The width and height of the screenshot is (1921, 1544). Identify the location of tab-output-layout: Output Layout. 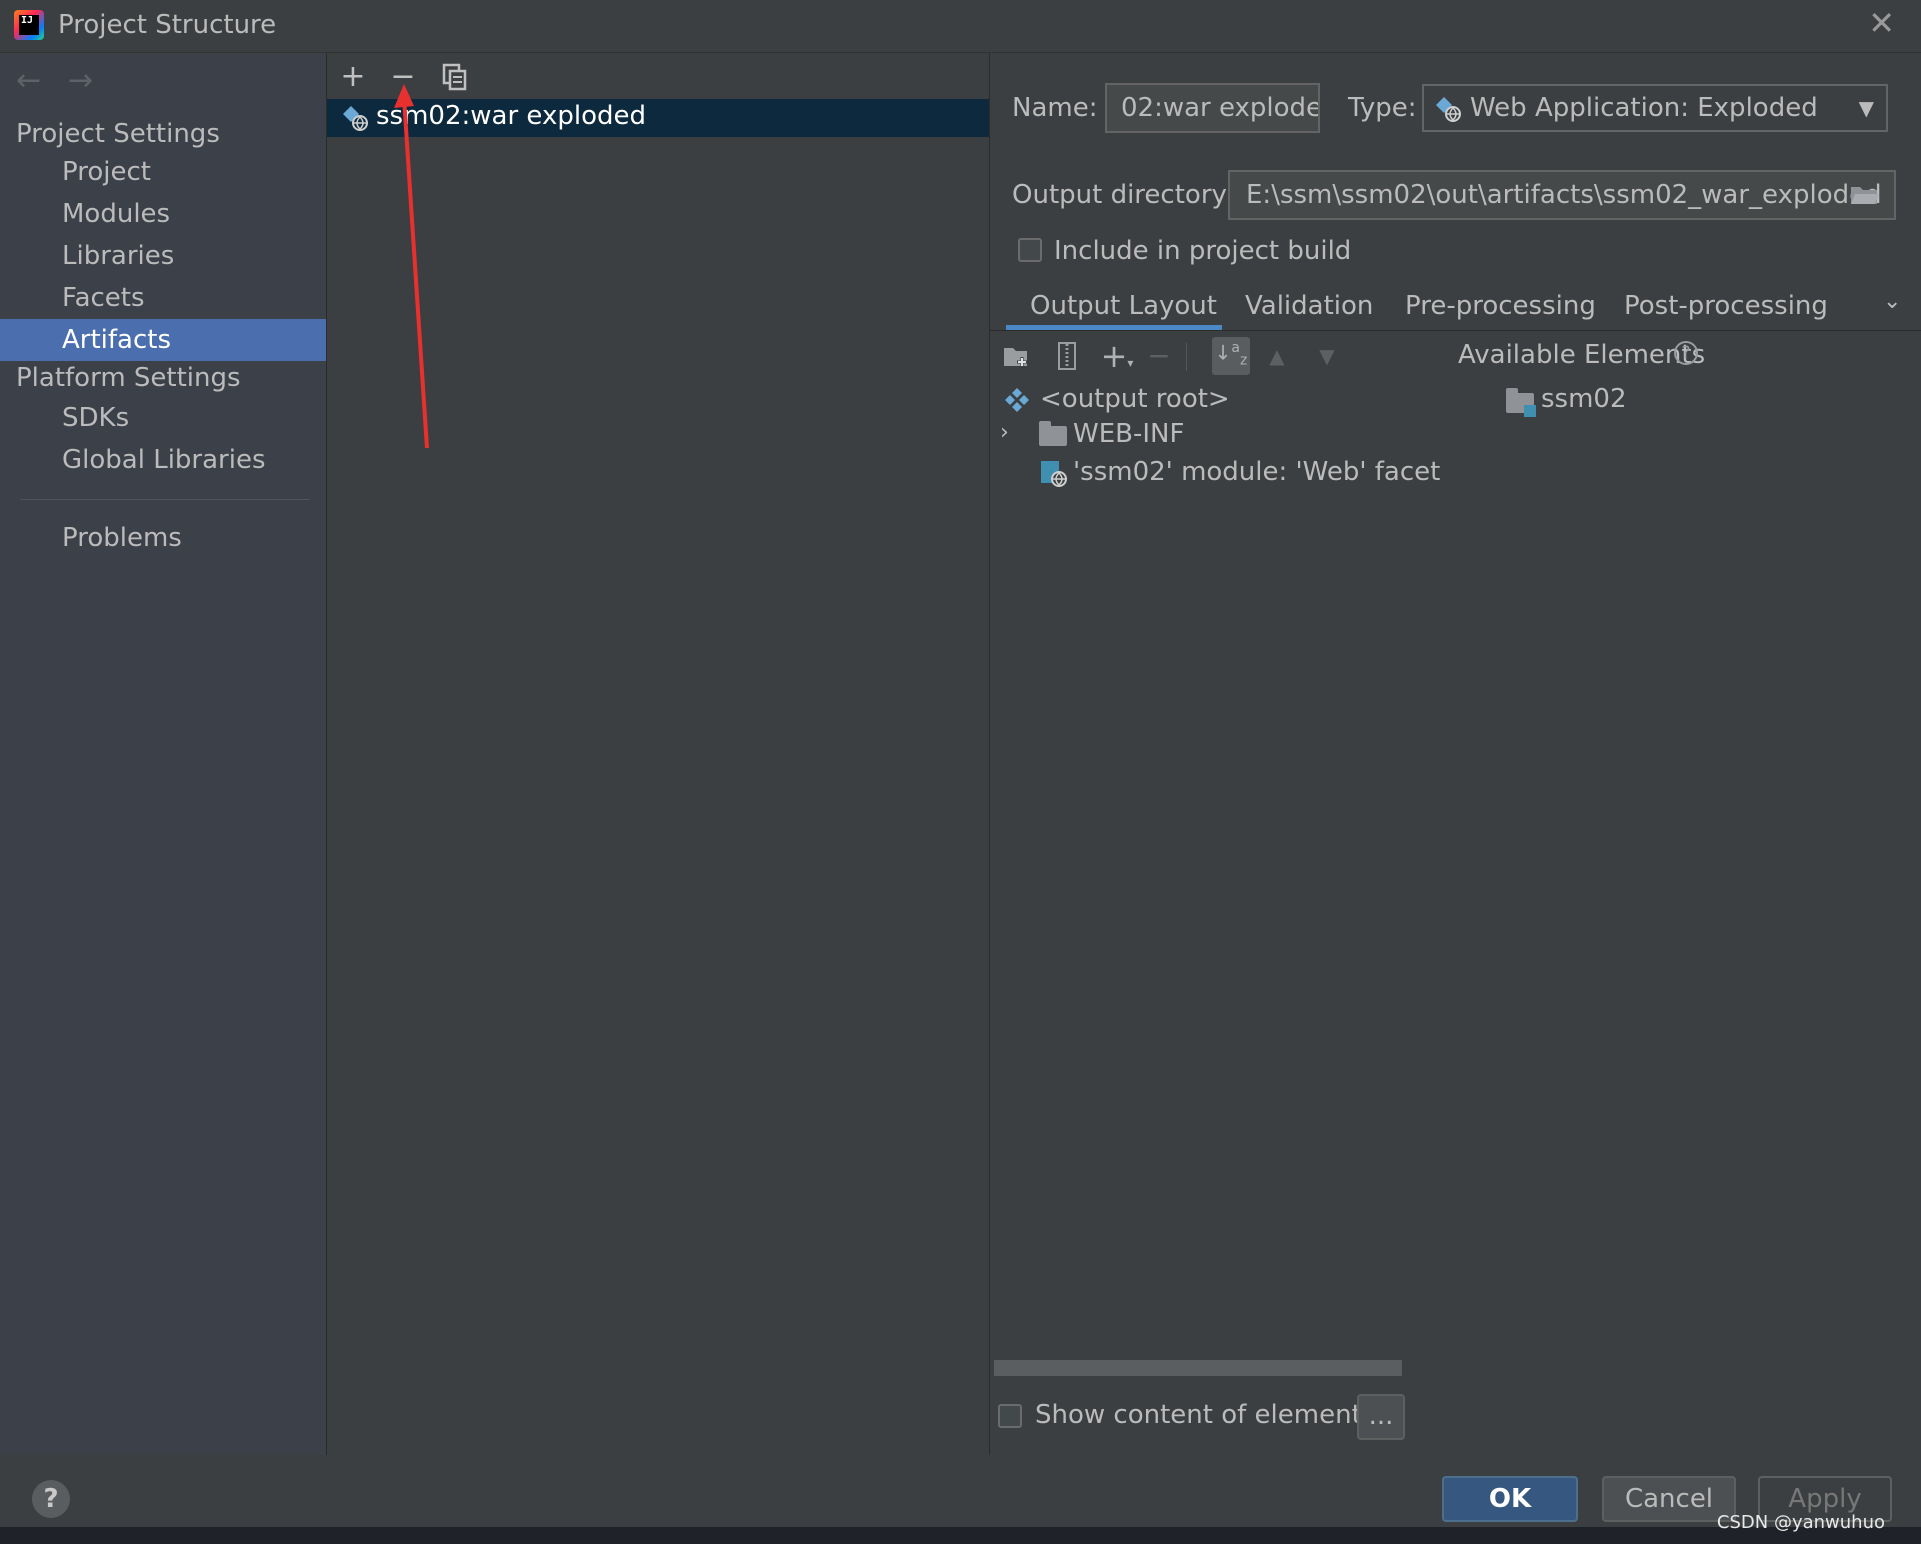
(1123, 306).